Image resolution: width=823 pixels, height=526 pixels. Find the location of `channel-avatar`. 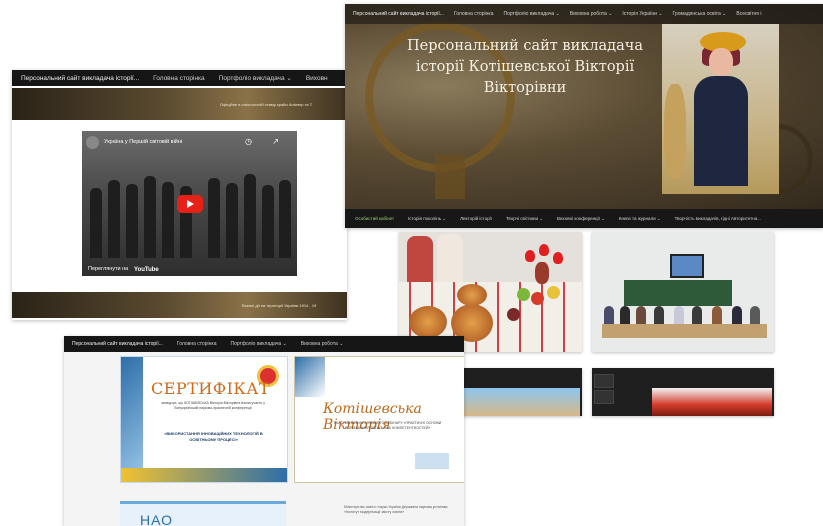

channel-avatar is located at coordinates (92, 142).